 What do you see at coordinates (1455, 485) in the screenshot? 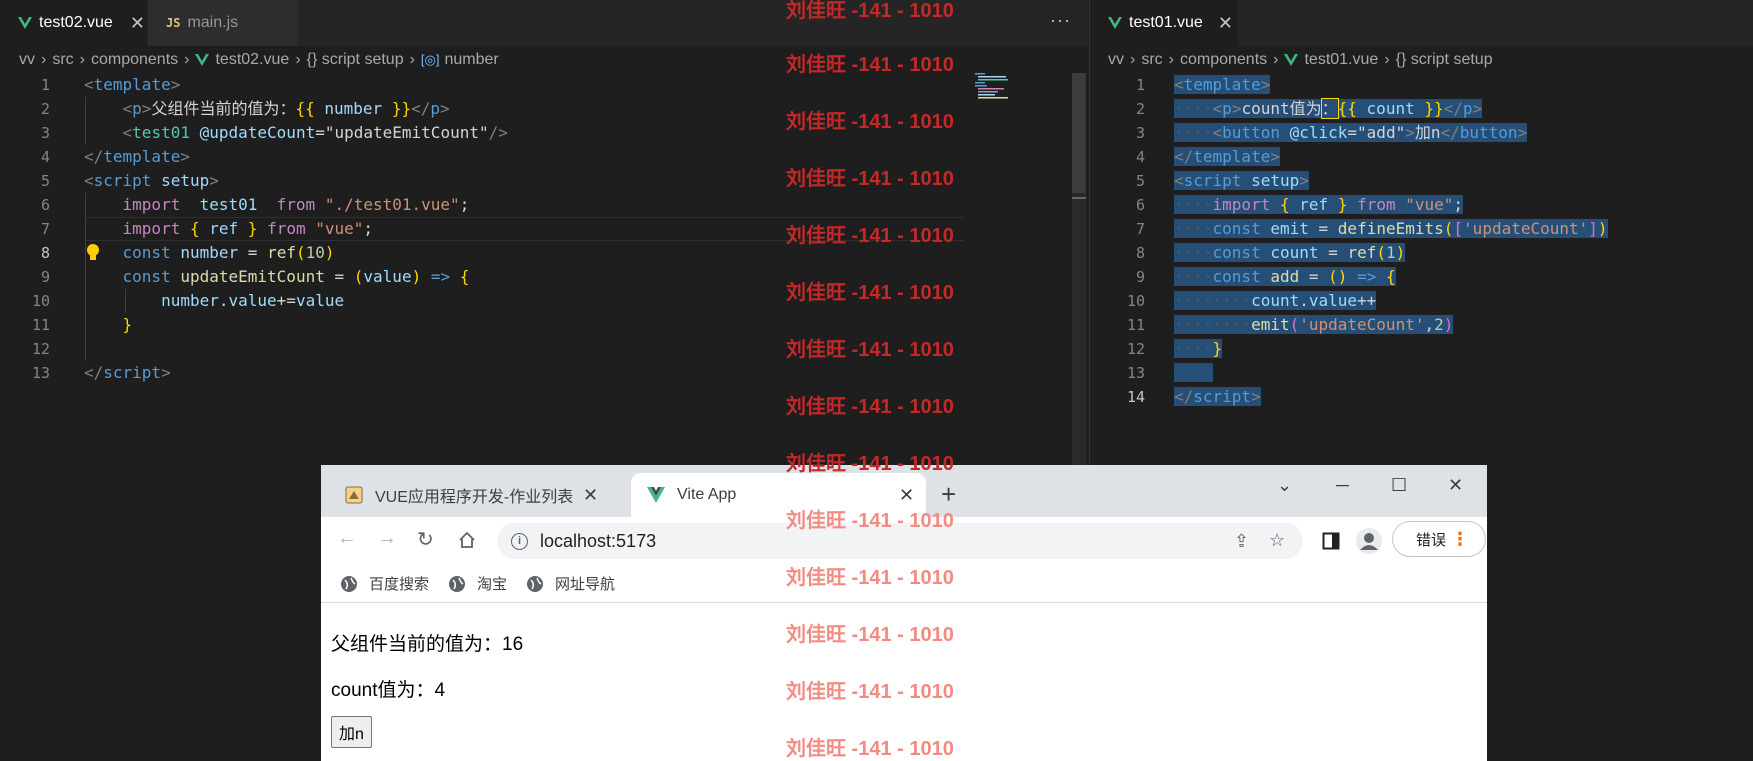
I see `close-window-icon: ✕` at bounding box center [1455, 485].